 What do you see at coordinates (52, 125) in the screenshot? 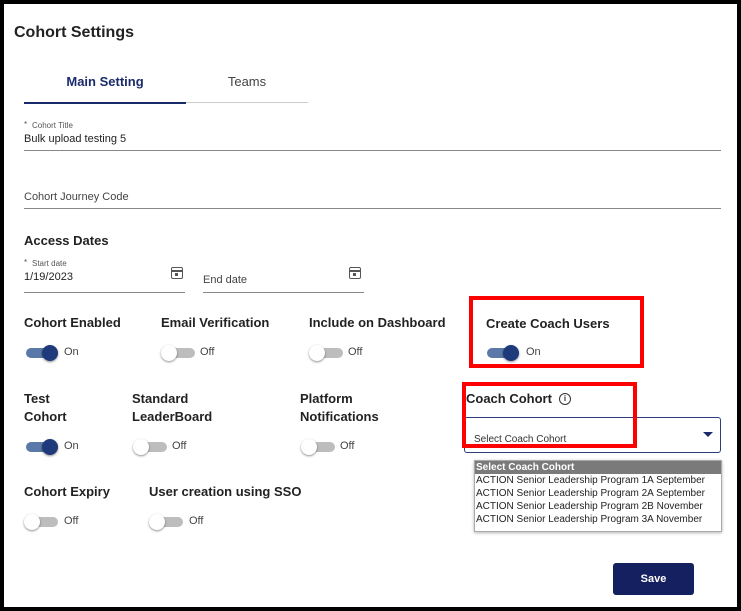
I see `cohort-title-label: Cohort Title` at bounding box center [52, 125].